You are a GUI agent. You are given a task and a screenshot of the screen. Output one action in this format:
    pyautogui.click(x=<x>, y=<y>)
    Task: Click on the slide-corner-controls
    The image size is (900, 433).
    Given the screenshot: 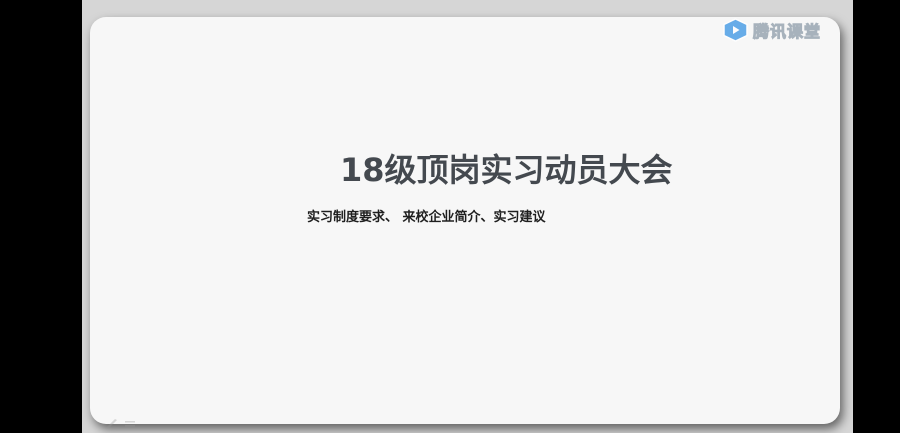 What is the action you would take?
    pyautogui.click(x=121, y=421)
    